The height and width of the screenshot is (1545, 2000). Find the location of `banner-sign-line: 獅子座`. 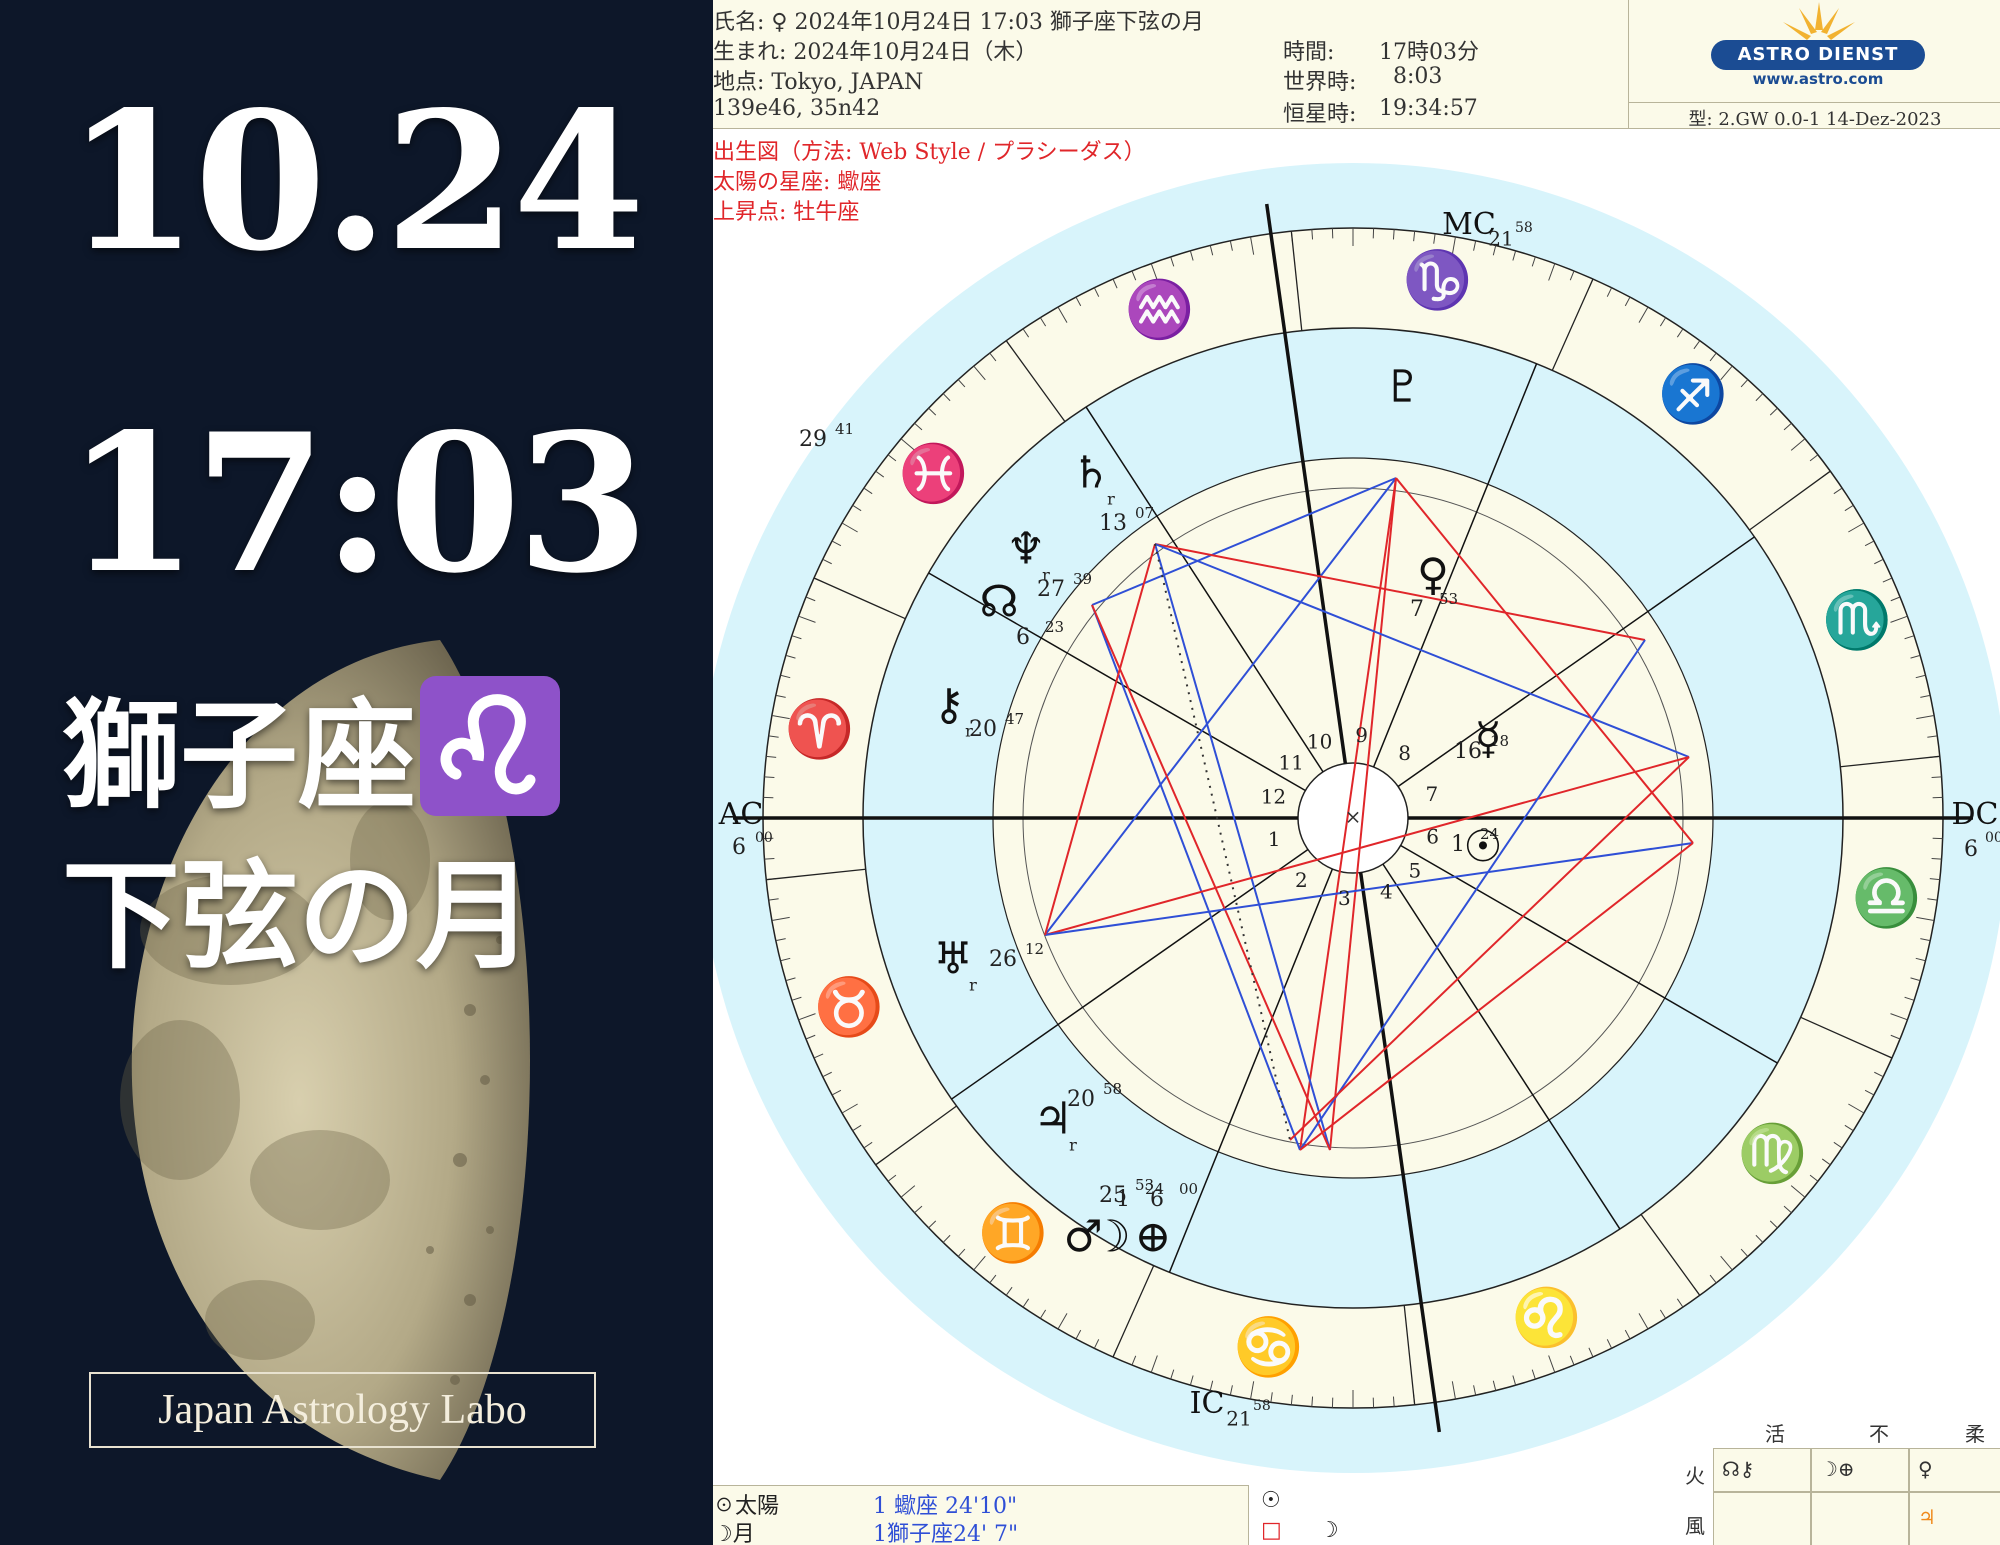

banner-sign-line: 獅子座 is located at coordinates (311, 745).